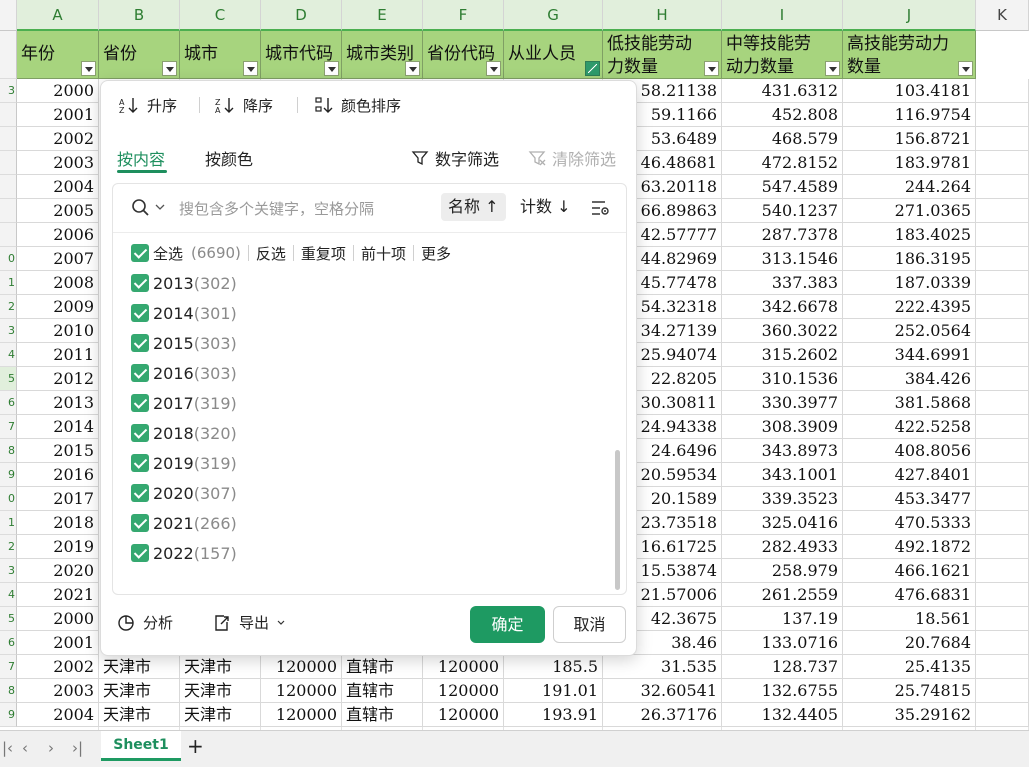 The height and width of the screenshot is (767, 1029). I want to click on cell-mid-skill: 308.3909, so click(782, 427).